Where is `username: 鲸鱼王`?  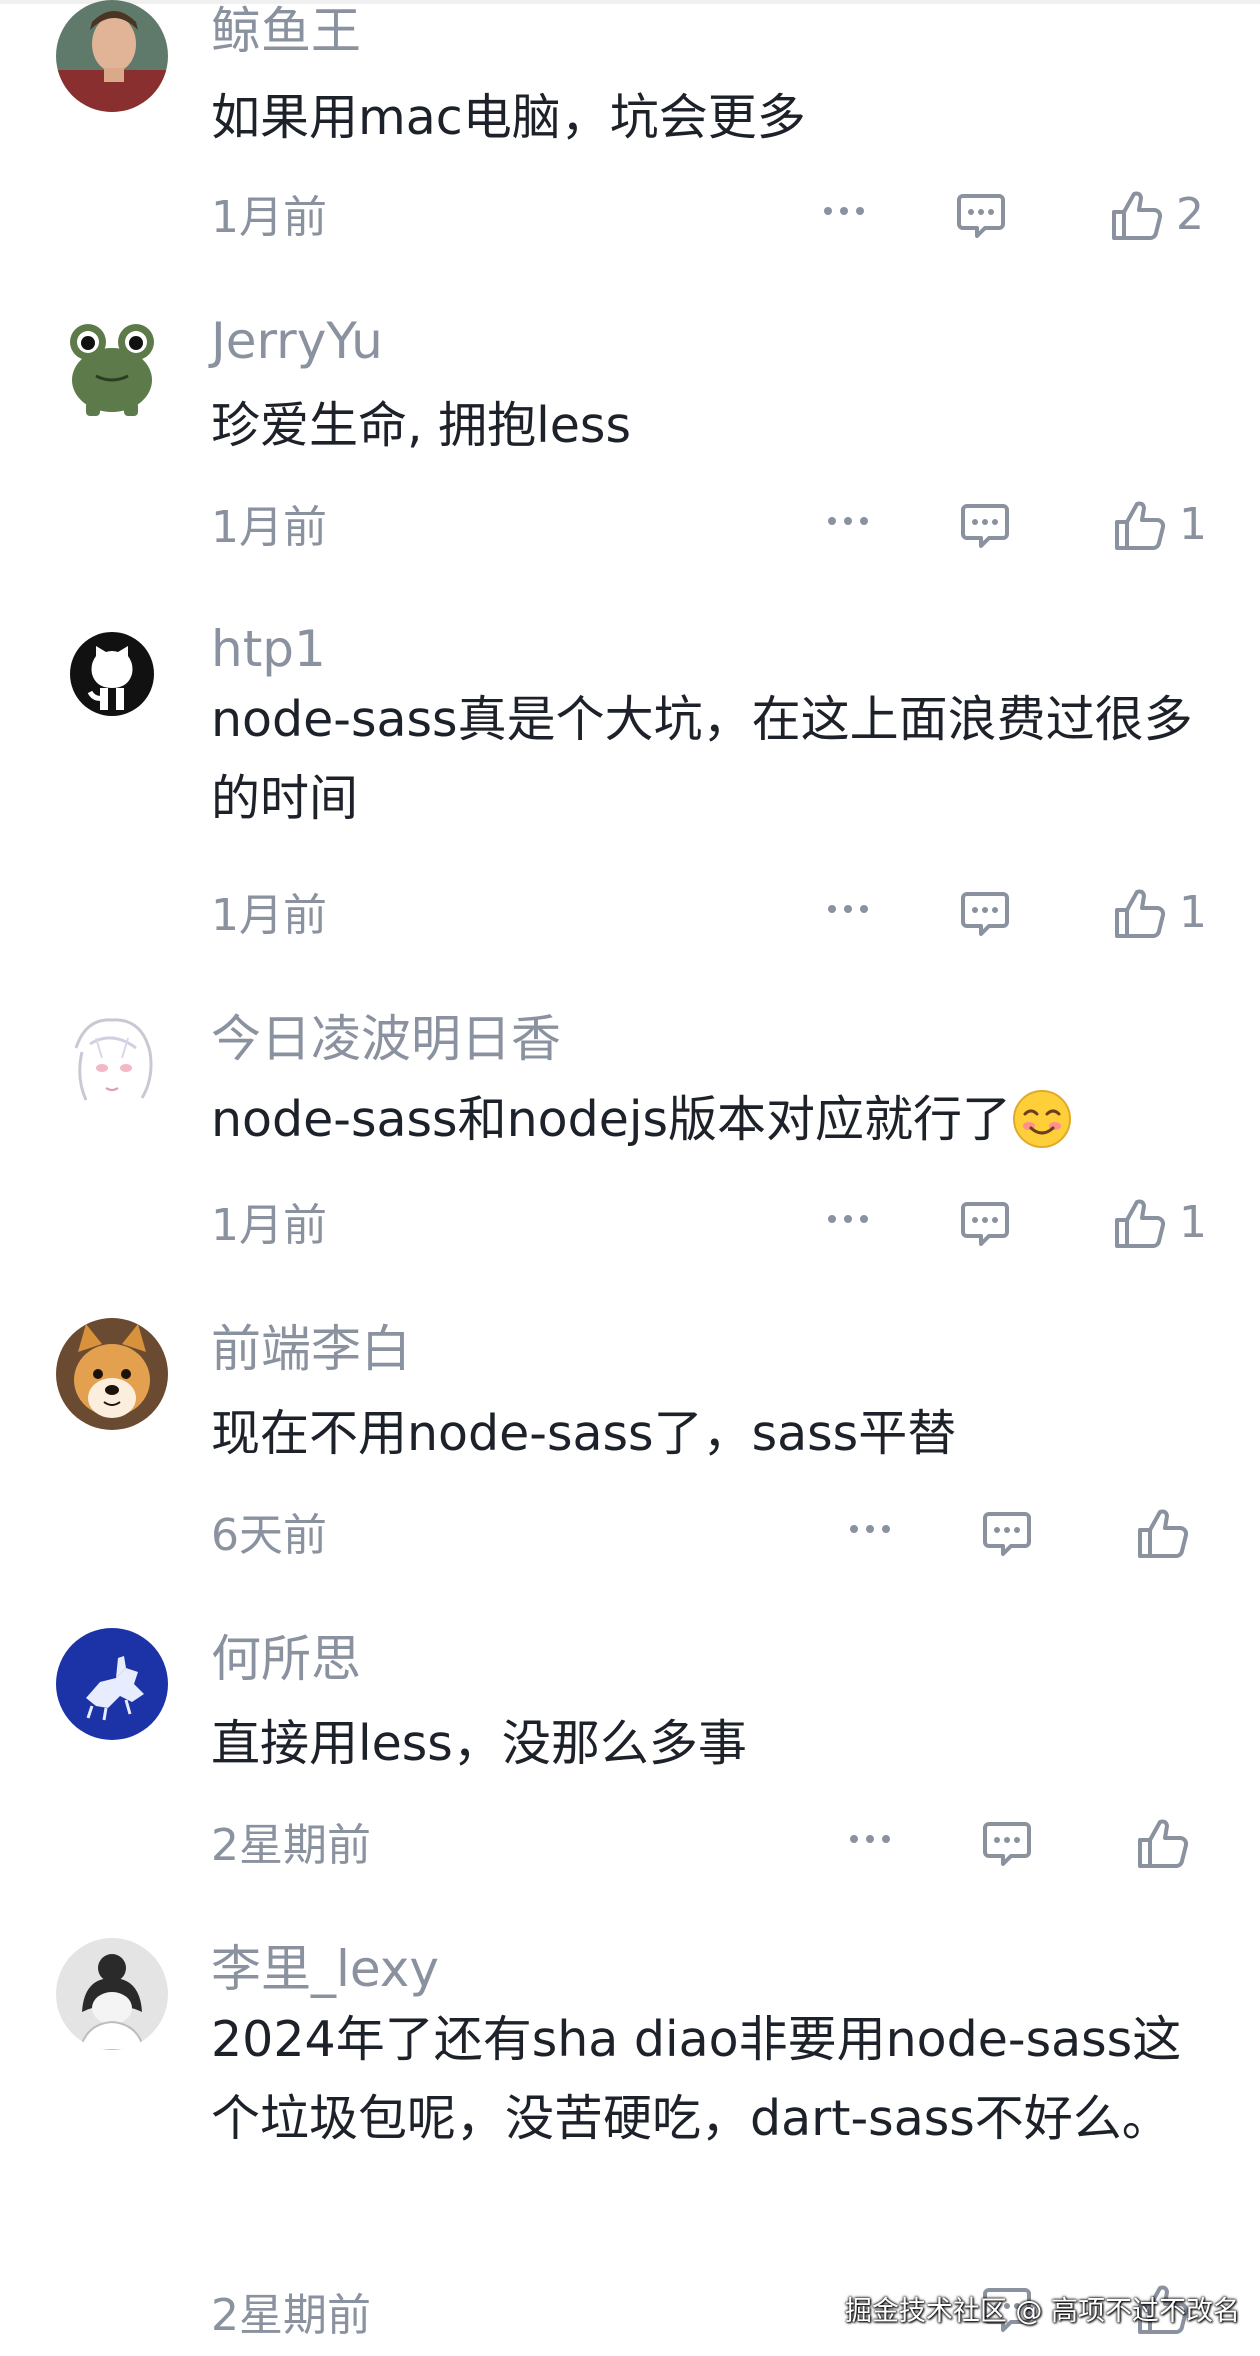 username: 鲸鱼王 is located at coordinates (286, 31).